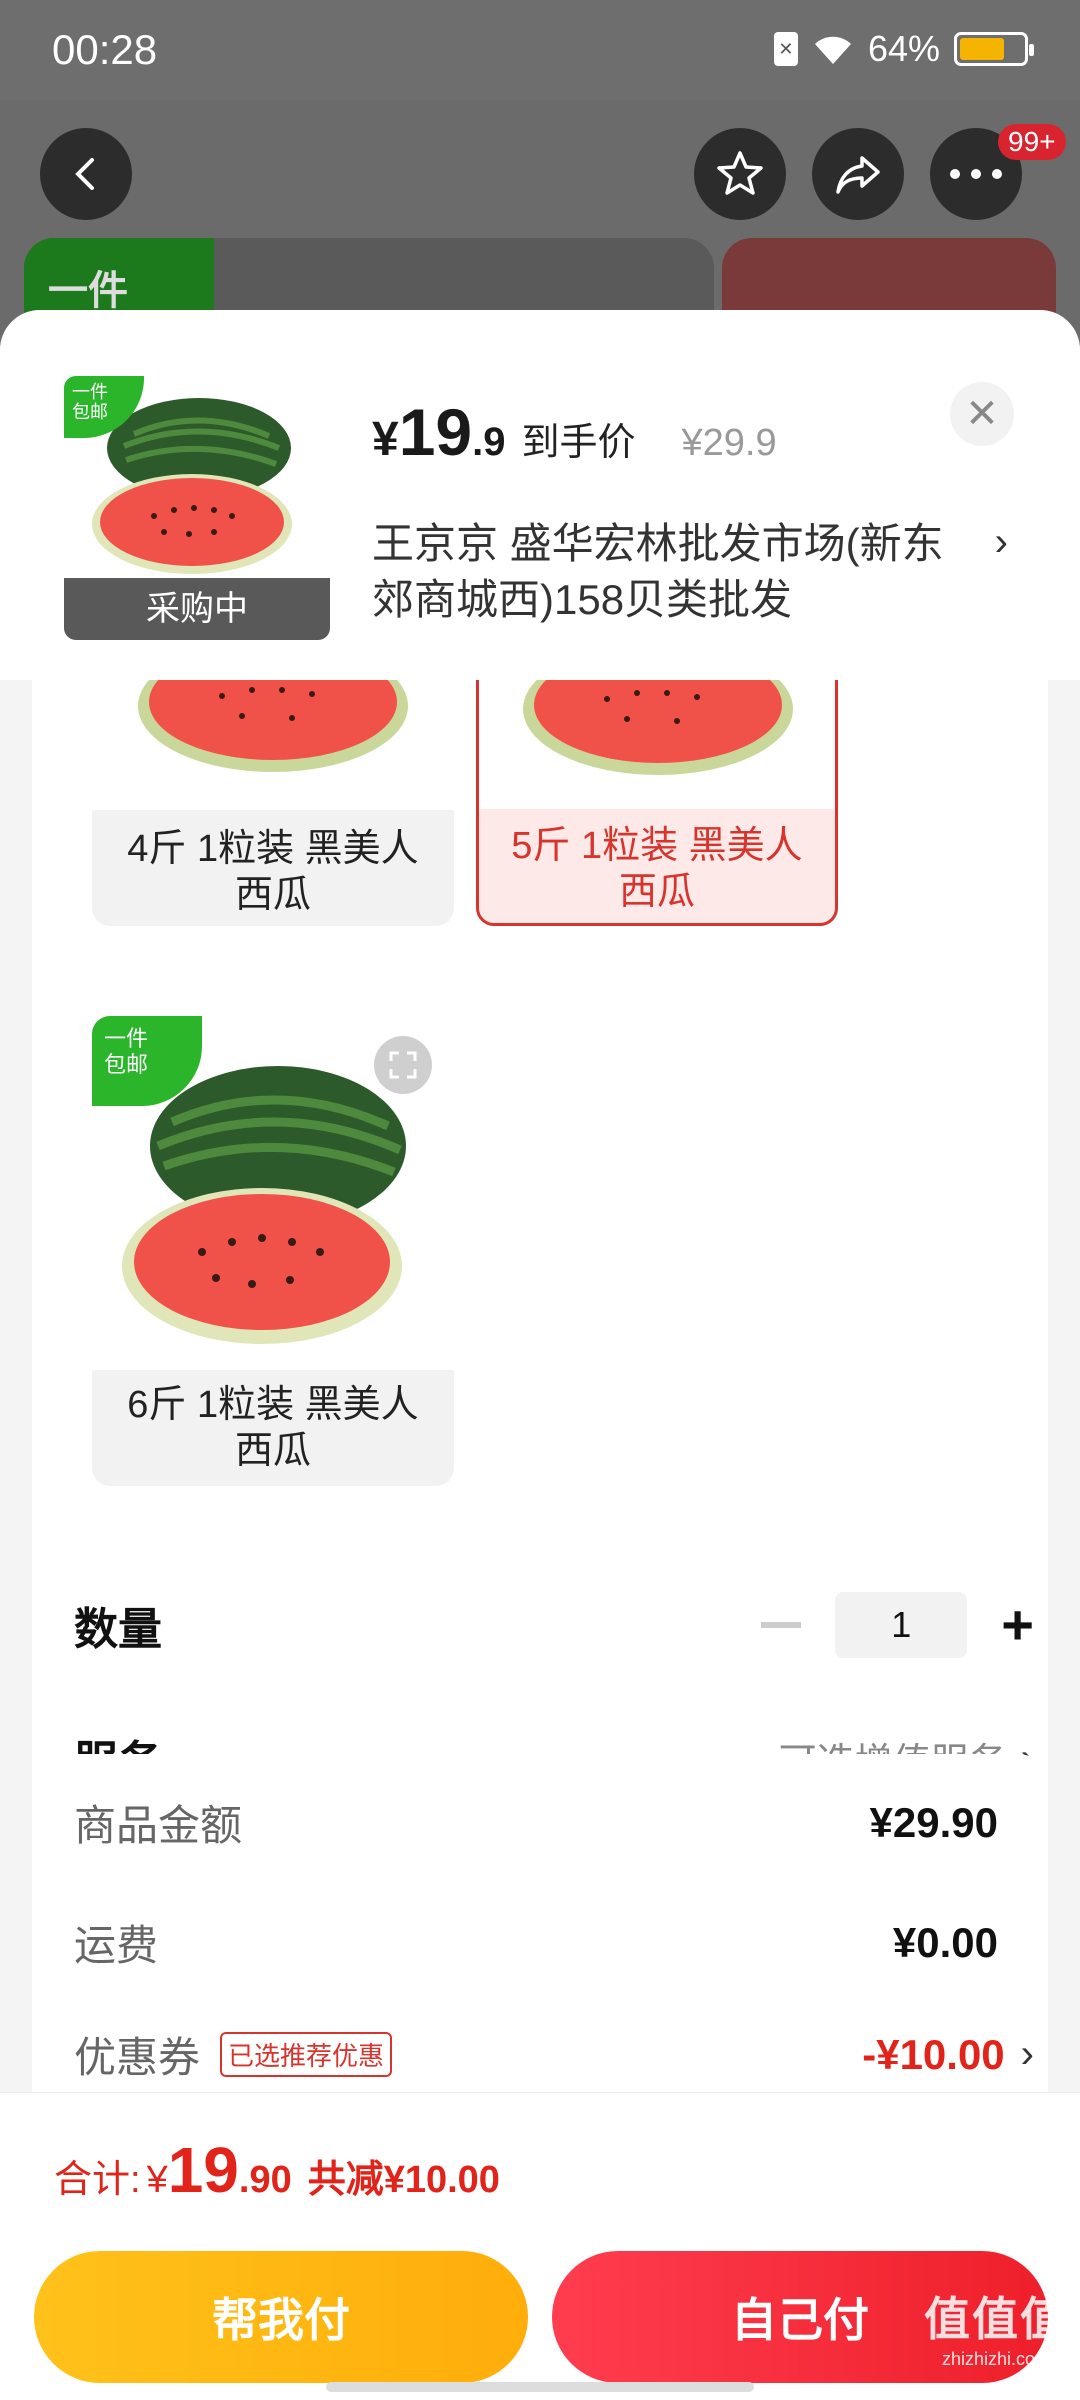 The height and width of the screenshot is (2400, 1080). Describe the element at coordinates (116, 1945) in the screenshot. I see `shipping-label: 运费` at that location.